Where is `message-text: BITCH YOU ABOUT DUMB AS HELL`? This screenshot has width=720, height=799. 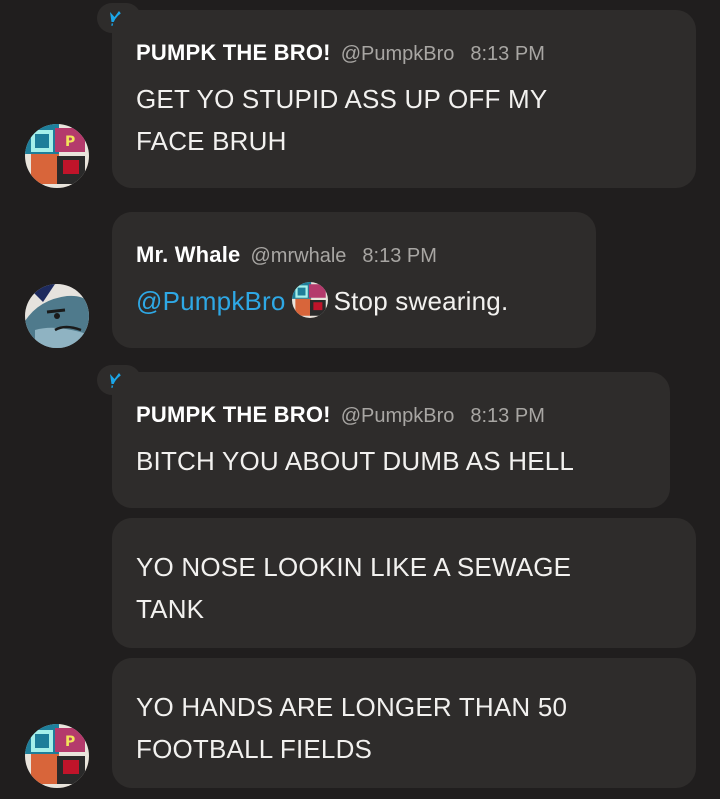
message-text: BITCH YOU ABOUT DUMB AS HELL is located at coordinates (391, 461).